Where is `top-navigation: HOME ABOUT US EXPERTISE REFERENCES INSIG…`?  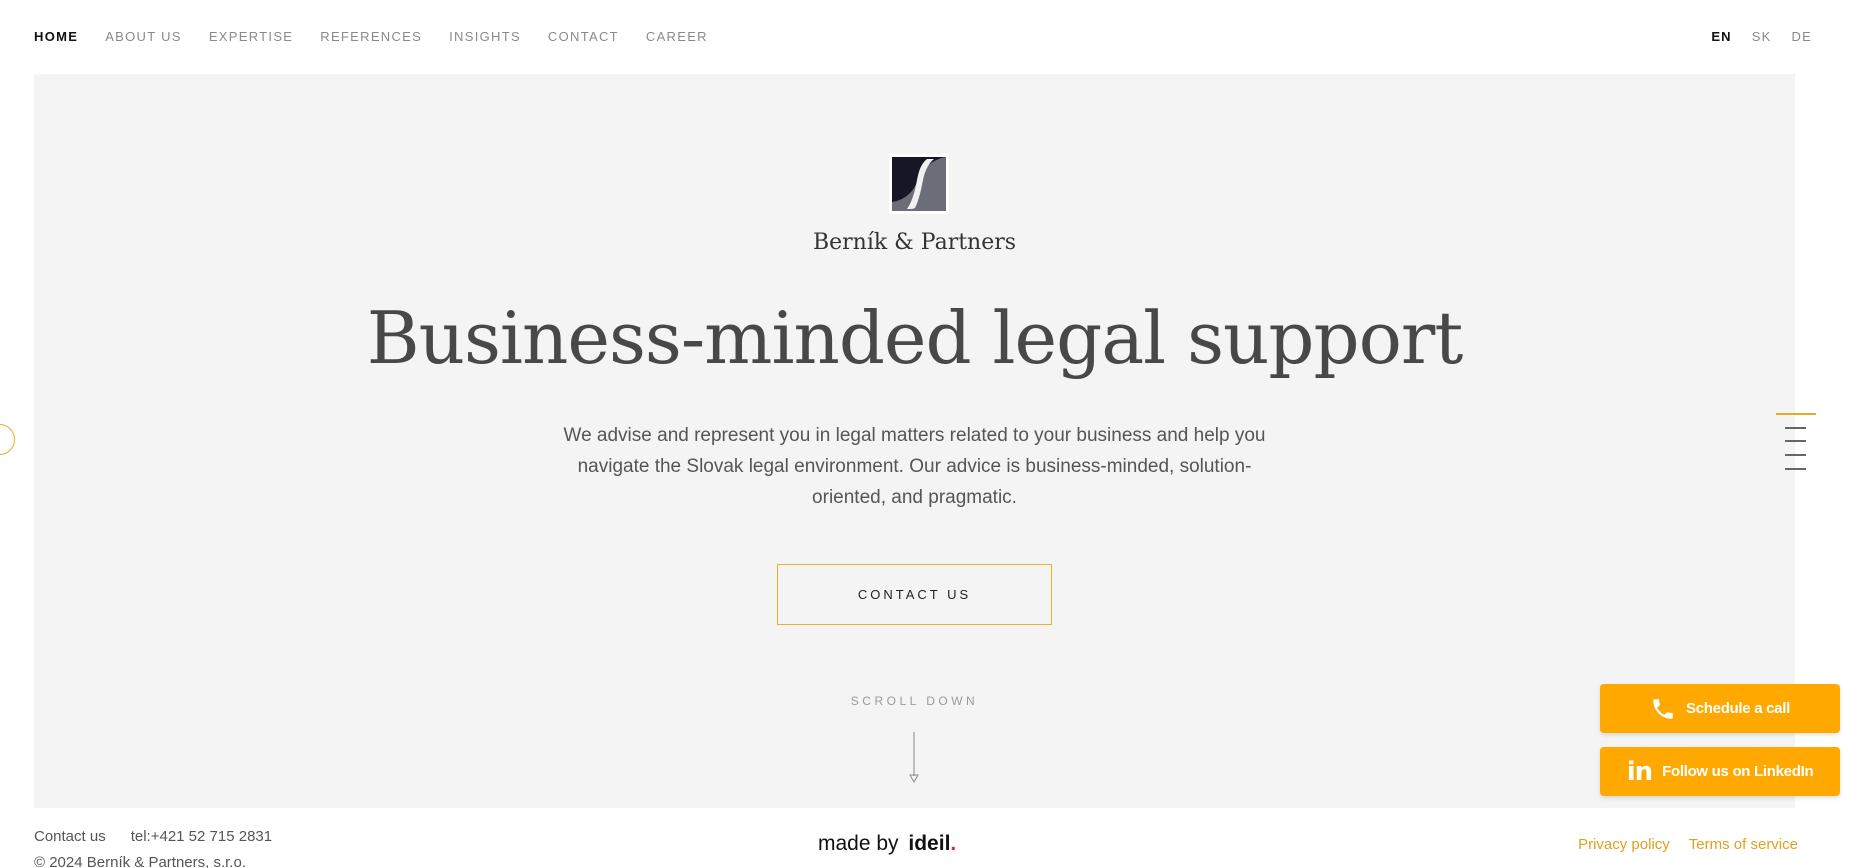 top-navigation: HOME ABOUT US EXPERTISE REFERENCES INSIG… is located at coordinates (926, 36).